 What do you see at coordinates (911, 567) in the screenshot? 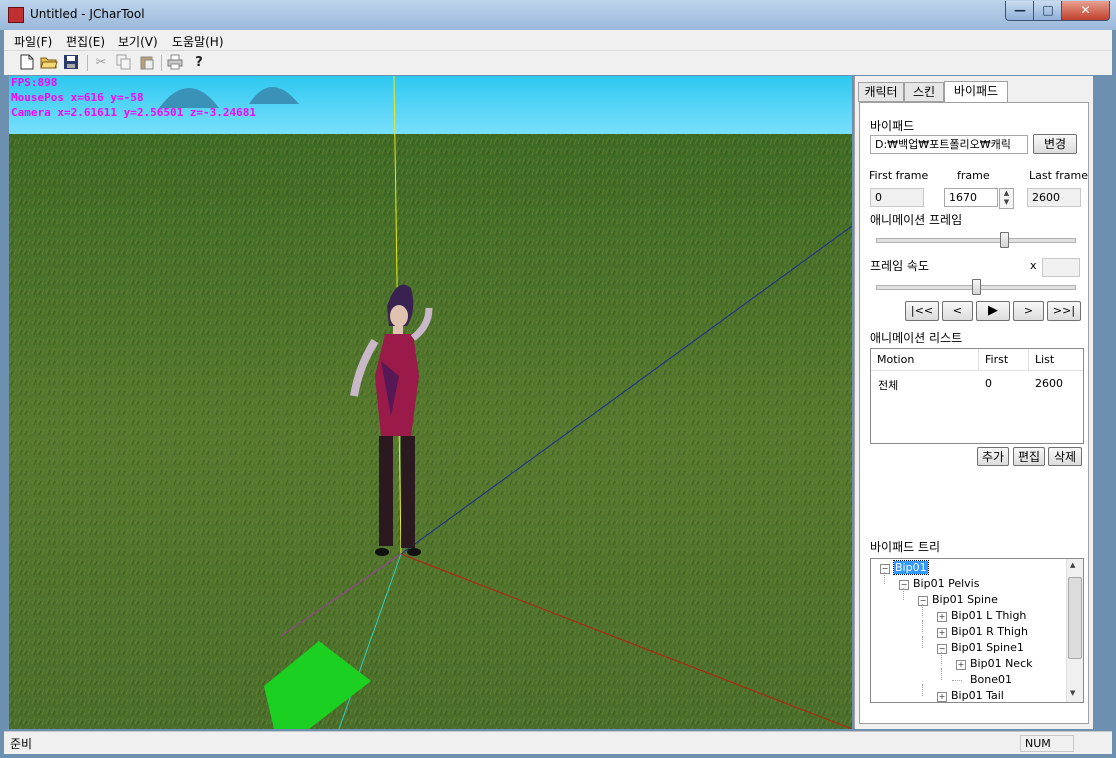
I see `tree-node: Bip01` at bounding box center [911, 567].